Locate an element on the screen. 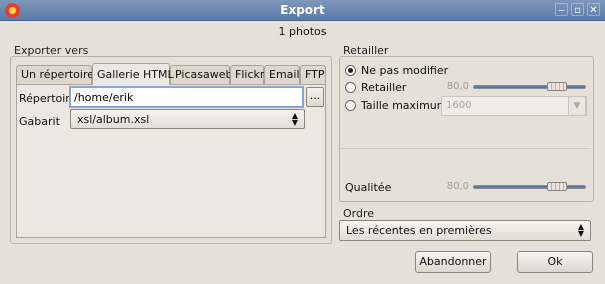  title-bar: Export ‒ ▫ ✕ is located at coordinates (302, 10).